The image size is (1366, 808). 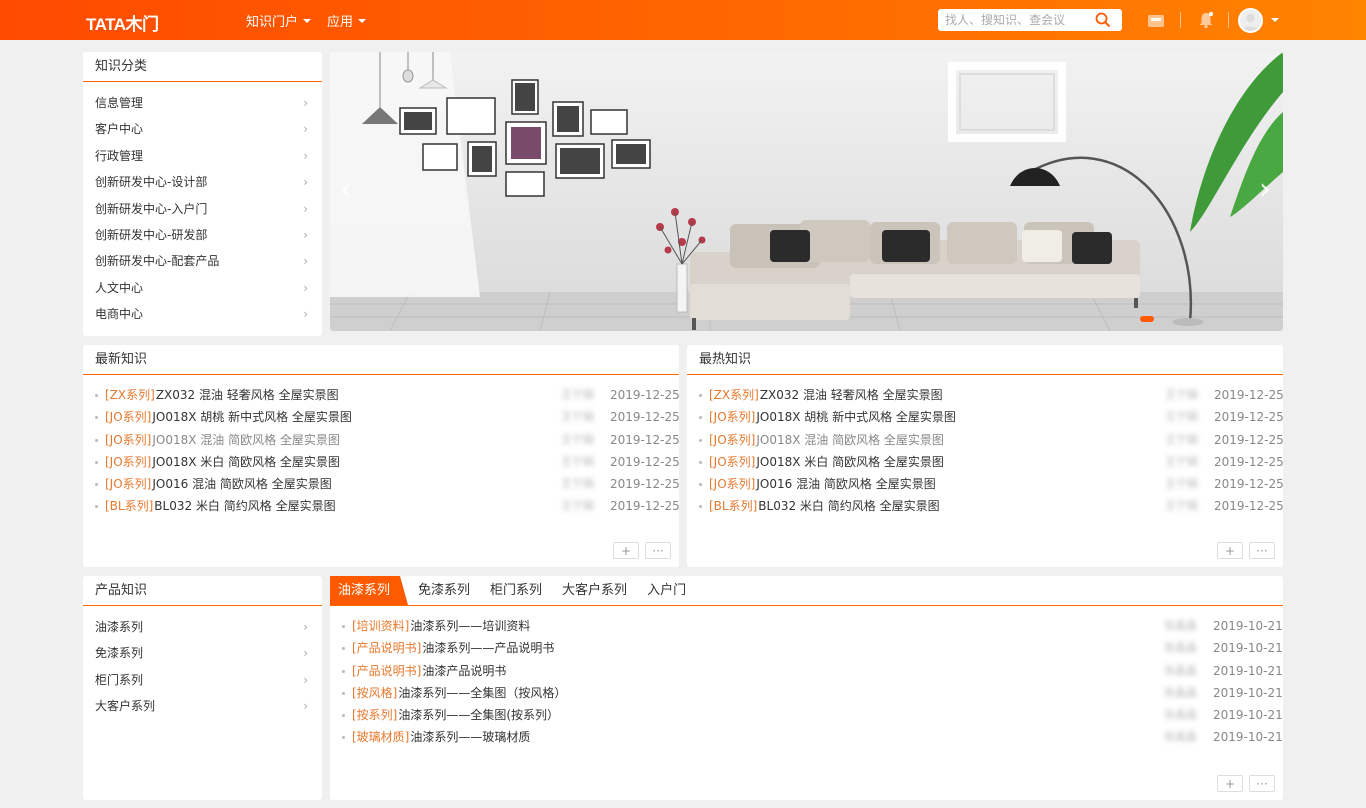 I want to click on avatar, so click(x=1250, y=20).